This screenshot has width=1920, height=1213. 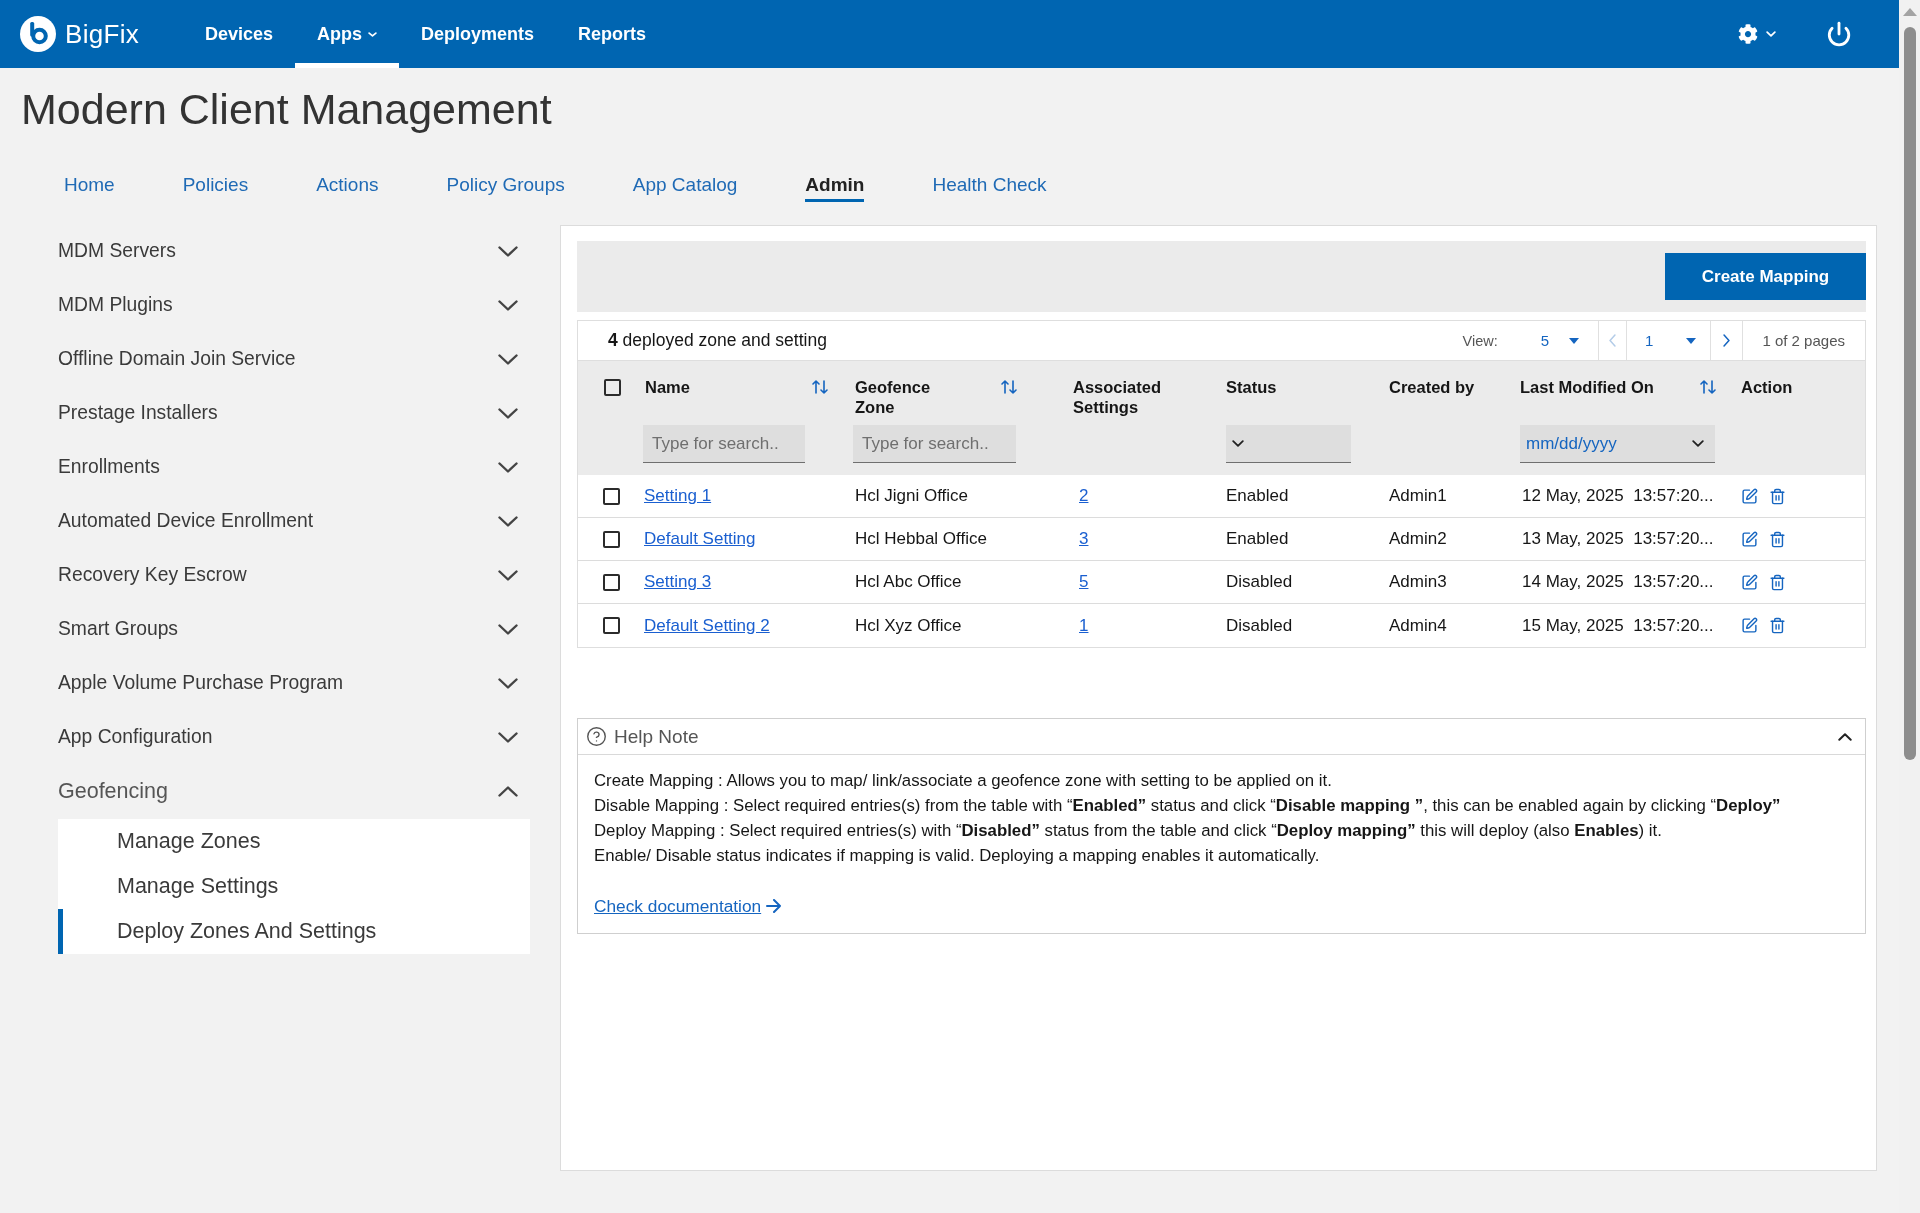 I want to click on table-cell: Admin2, so click(x=1418, y=539).